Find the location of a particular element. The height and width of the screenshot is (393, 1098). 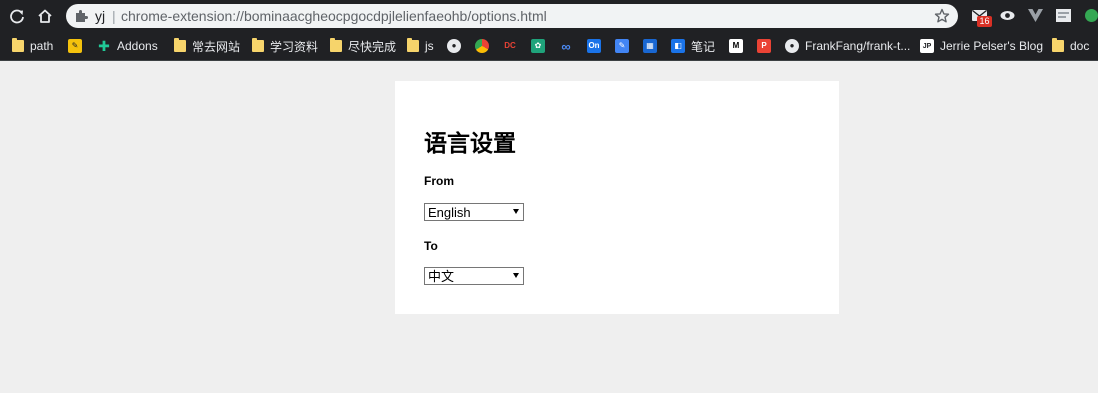

bookmark-on: On is located at coordinates (594, 46).